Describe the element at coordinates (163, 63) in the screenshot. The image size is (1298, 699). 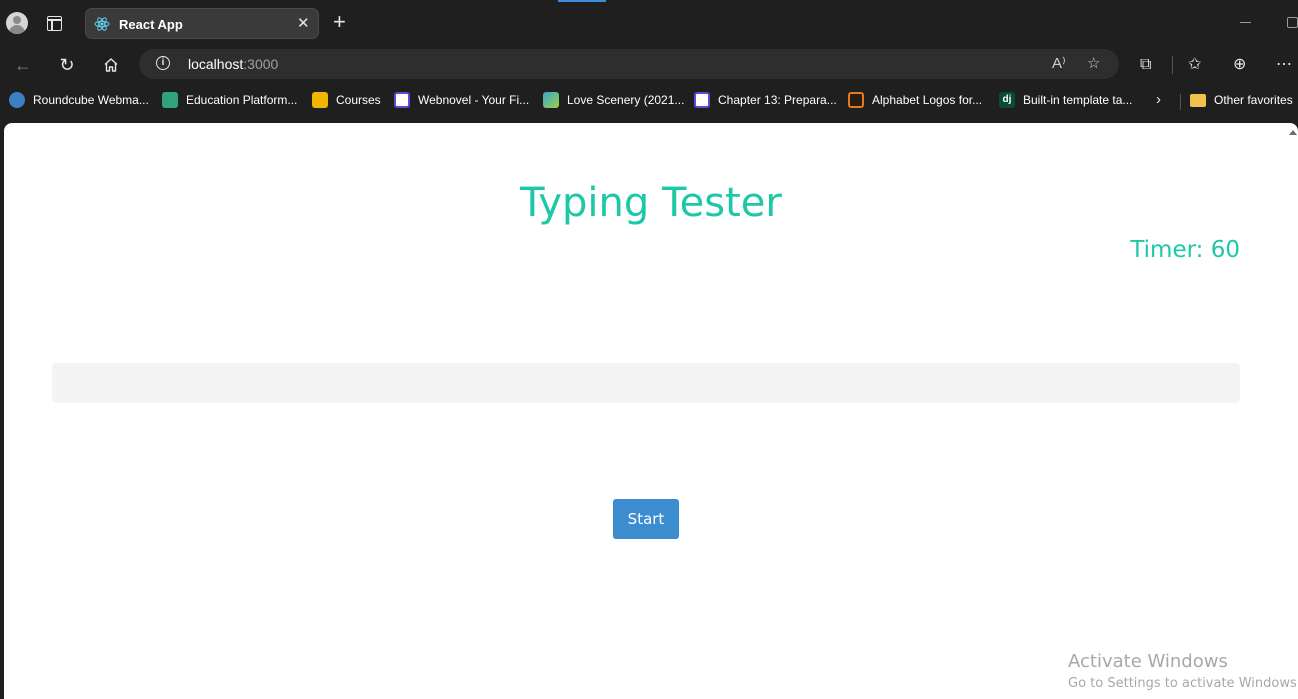
I see `site-info-icon: i` at that location.